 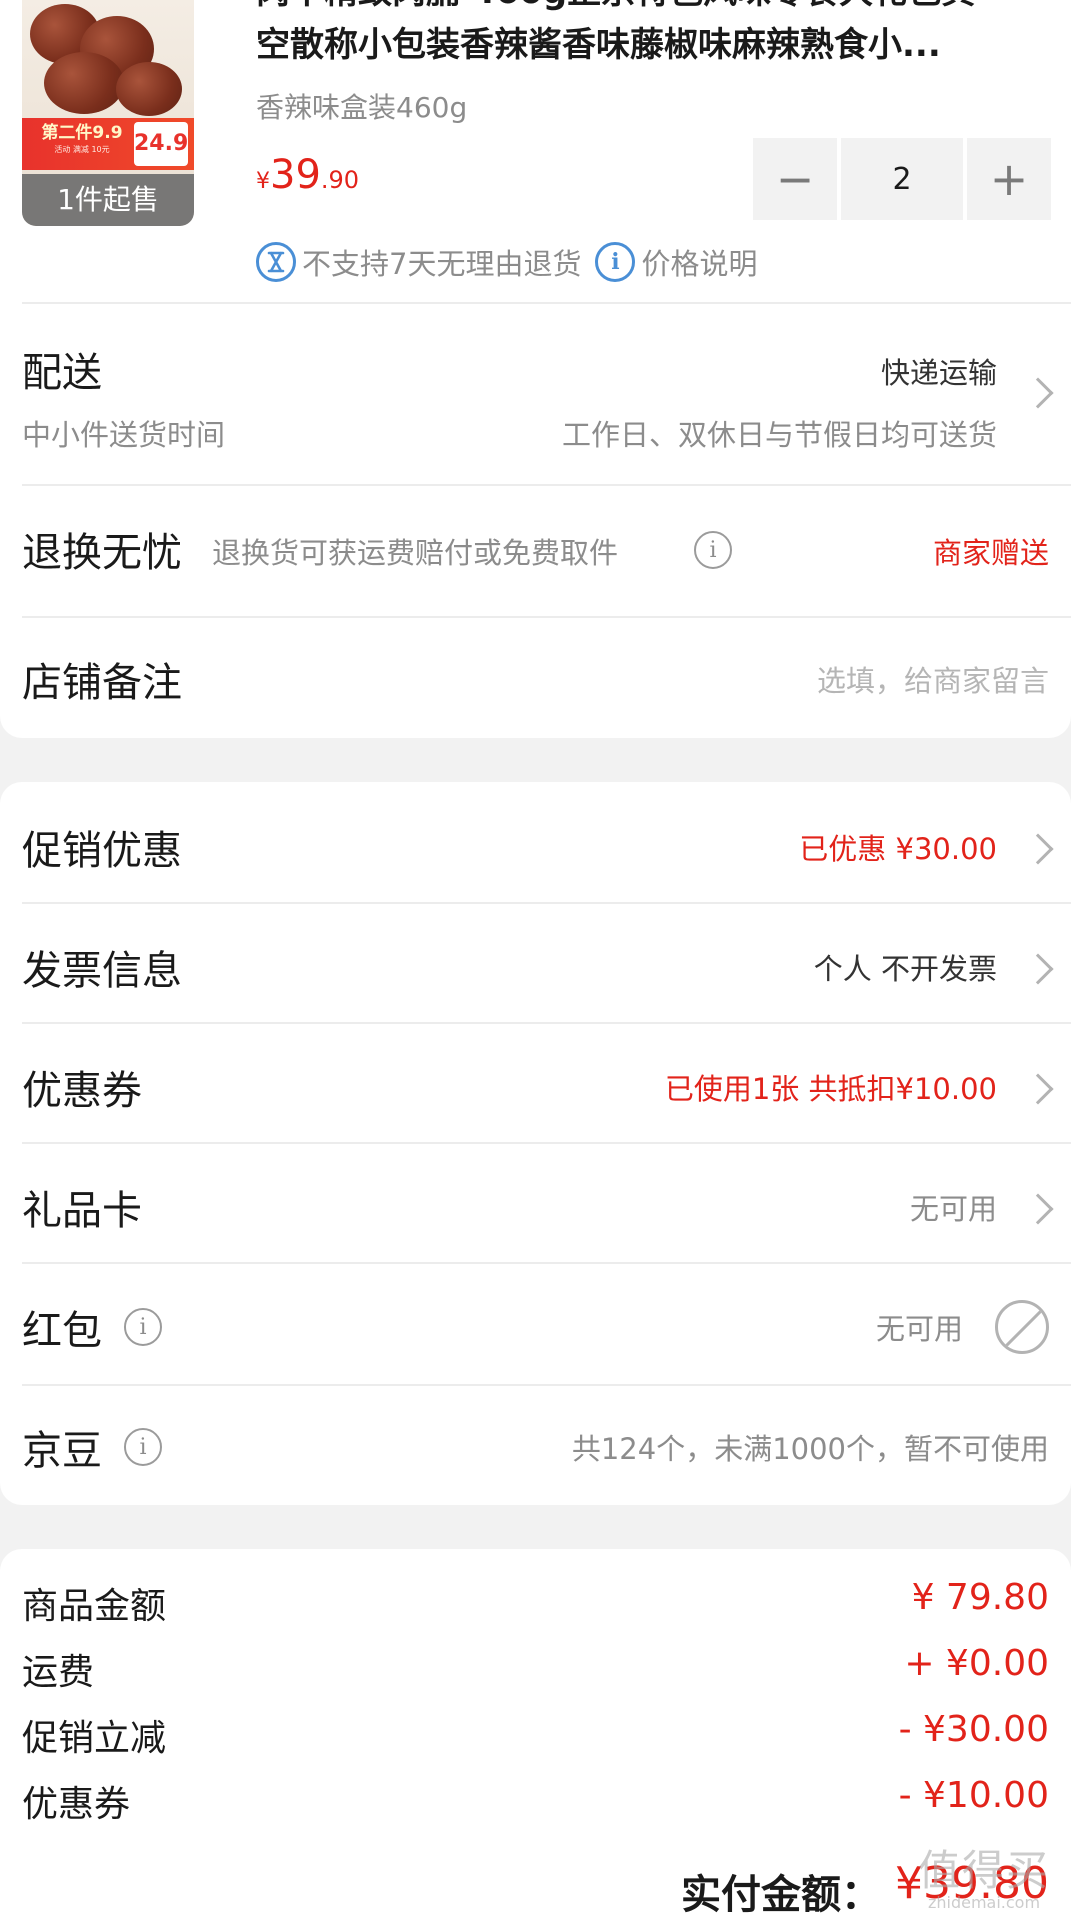 What do you see at coordinates (795, 179) in the screenshot?
I see `decrease-quantity-button: −` at bounding box center [795, 179].